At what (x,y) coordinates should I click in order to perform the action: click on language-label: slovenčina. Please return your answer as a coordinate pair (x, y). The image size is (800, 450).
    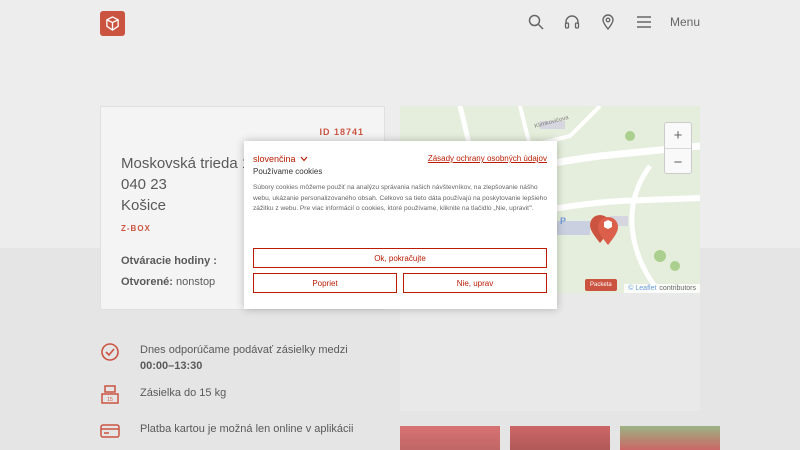
    Looking at the image, I should click on (274, 159).